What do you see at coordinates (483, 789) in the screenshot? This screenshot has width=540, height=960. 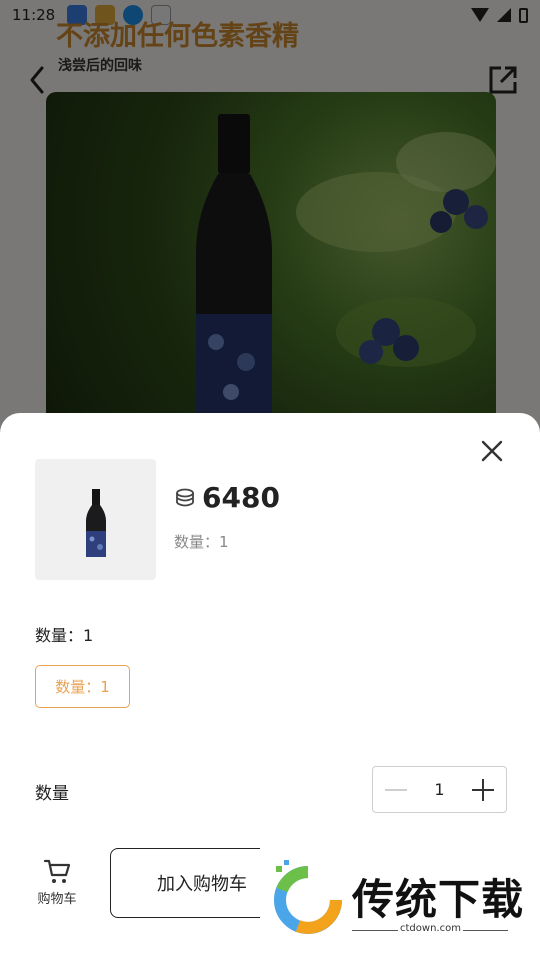 I see `increment-button` at bounding box center [483, 789].